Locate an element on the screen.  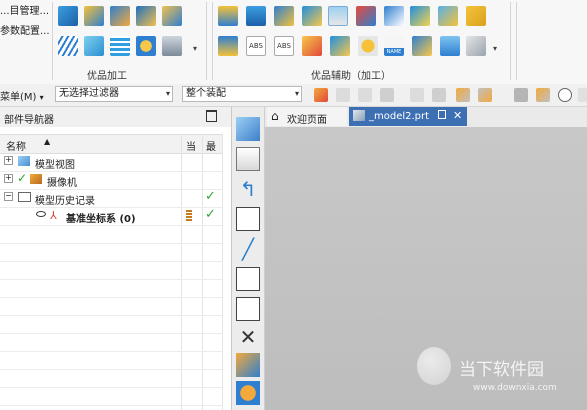
filter-icon is located at coordinates (365, 95).